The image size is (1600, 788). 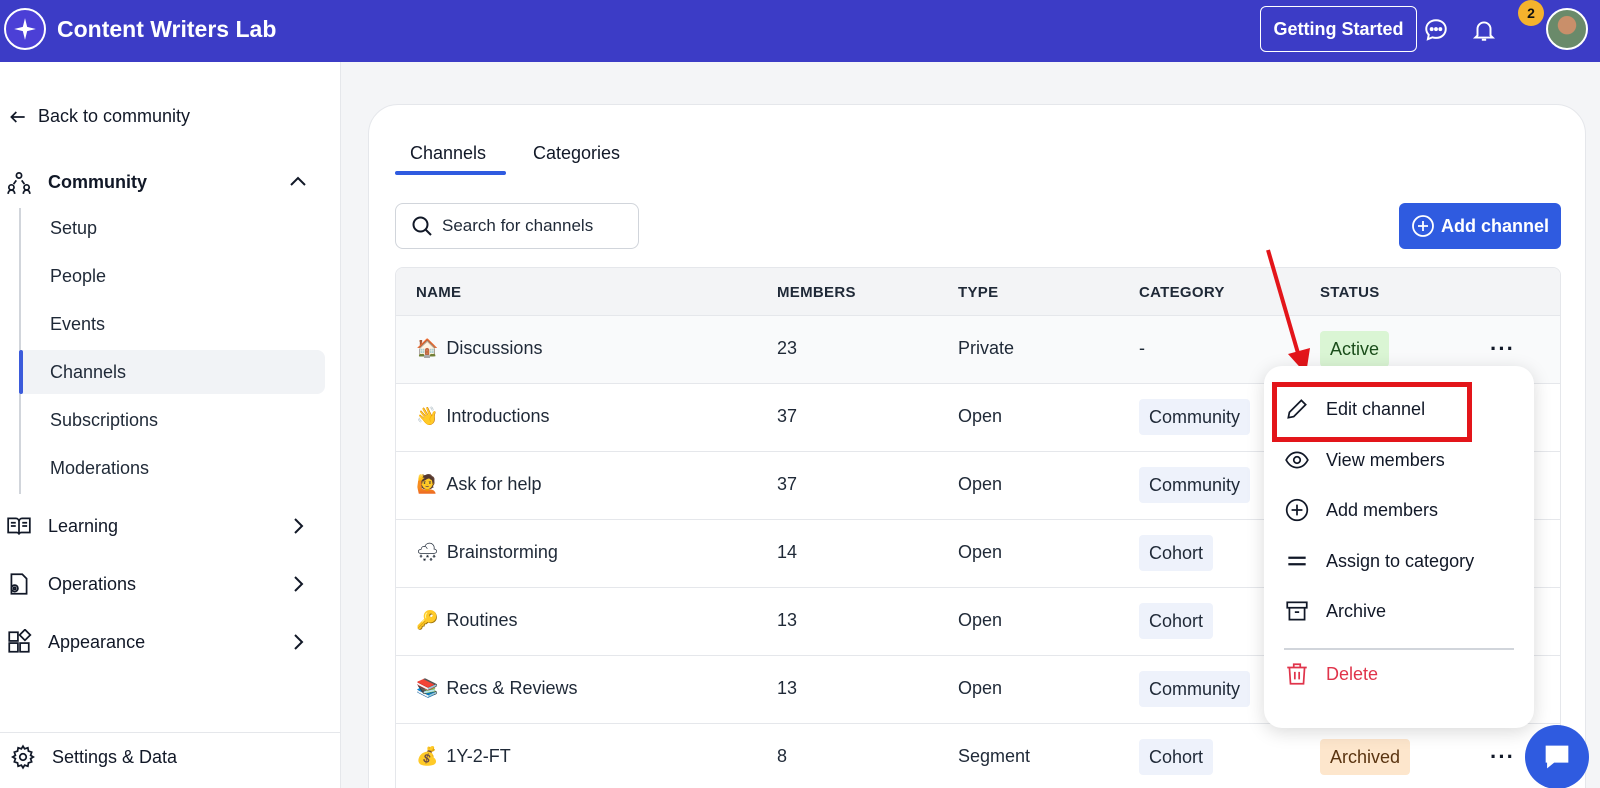 I want to click on sidebar-section-community: Community, so click(x=164, y=182).